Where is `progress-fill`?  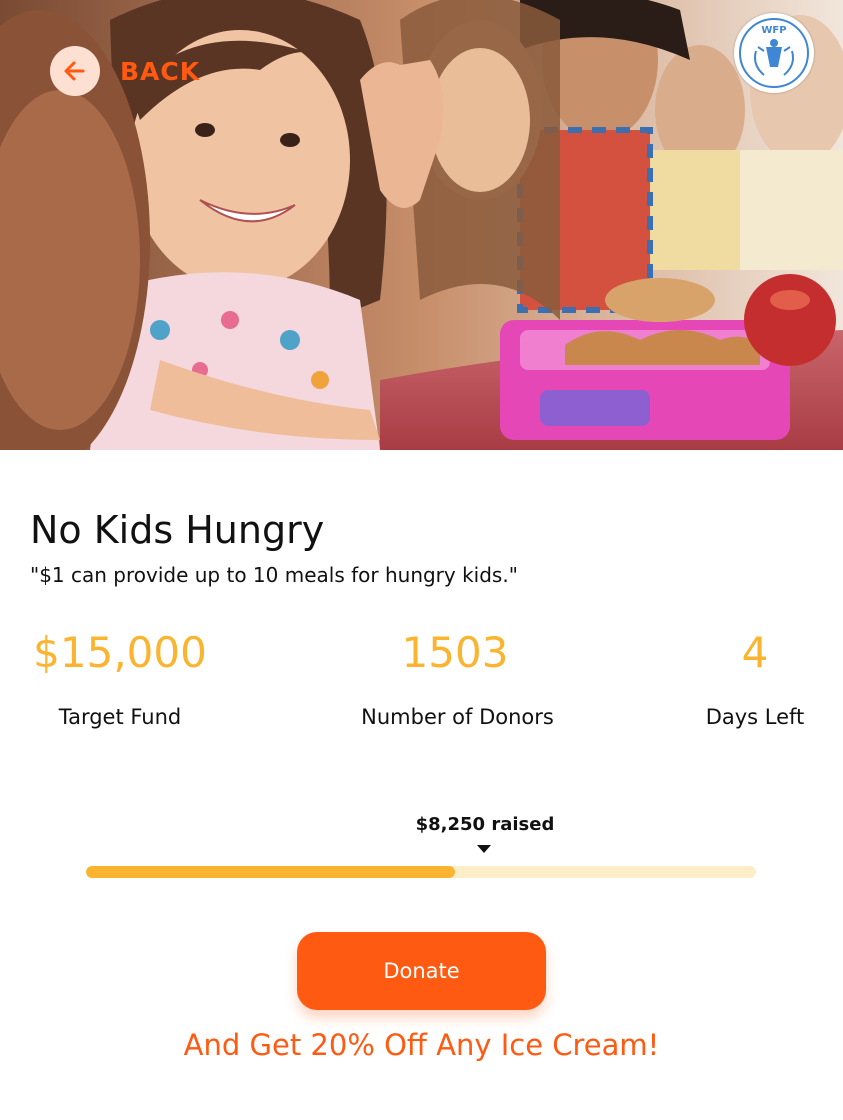 progress-fill is located at coordinates (270, 872).